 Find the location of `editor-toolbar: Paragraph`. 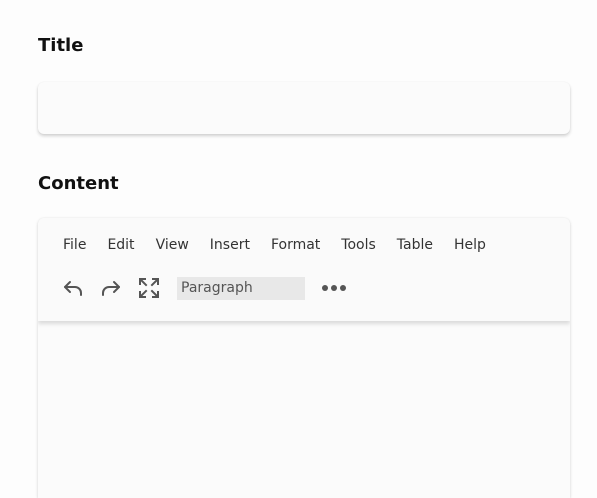

editor-toolbar: Paragraph is located at coordinates (203, 288).